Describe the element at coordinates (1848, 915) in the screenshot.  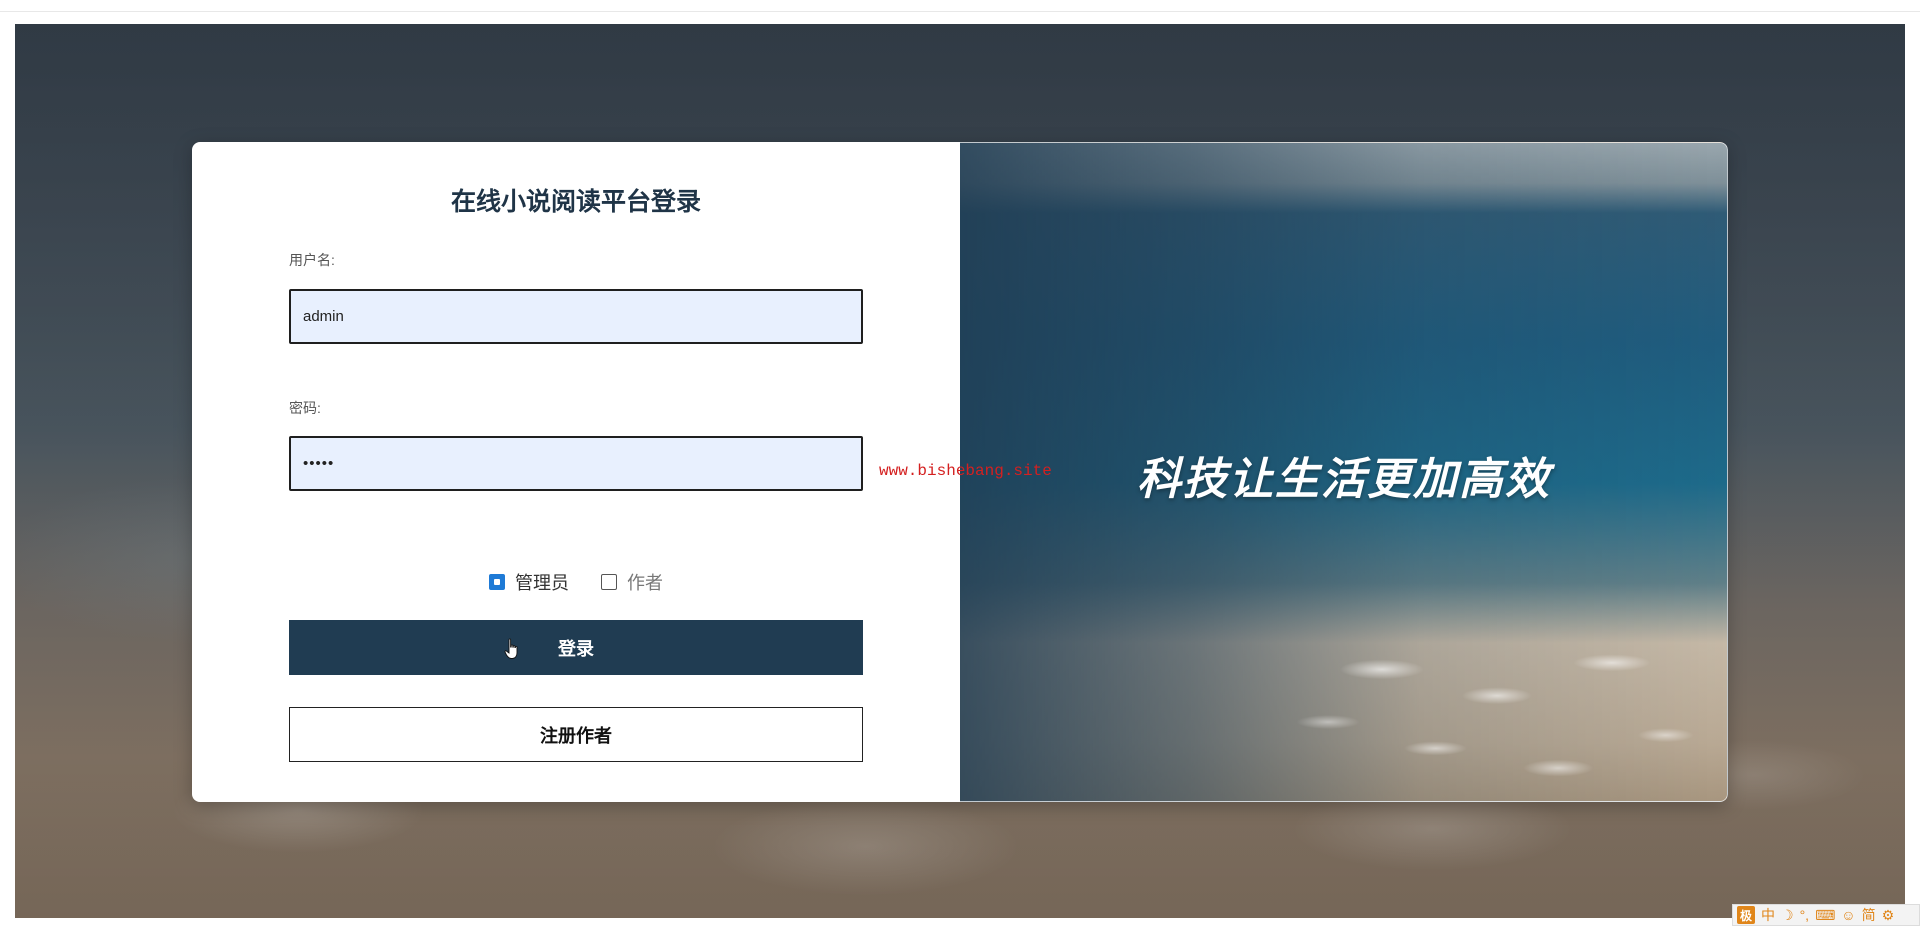
I see `emoji-icon: ☺` at that location.